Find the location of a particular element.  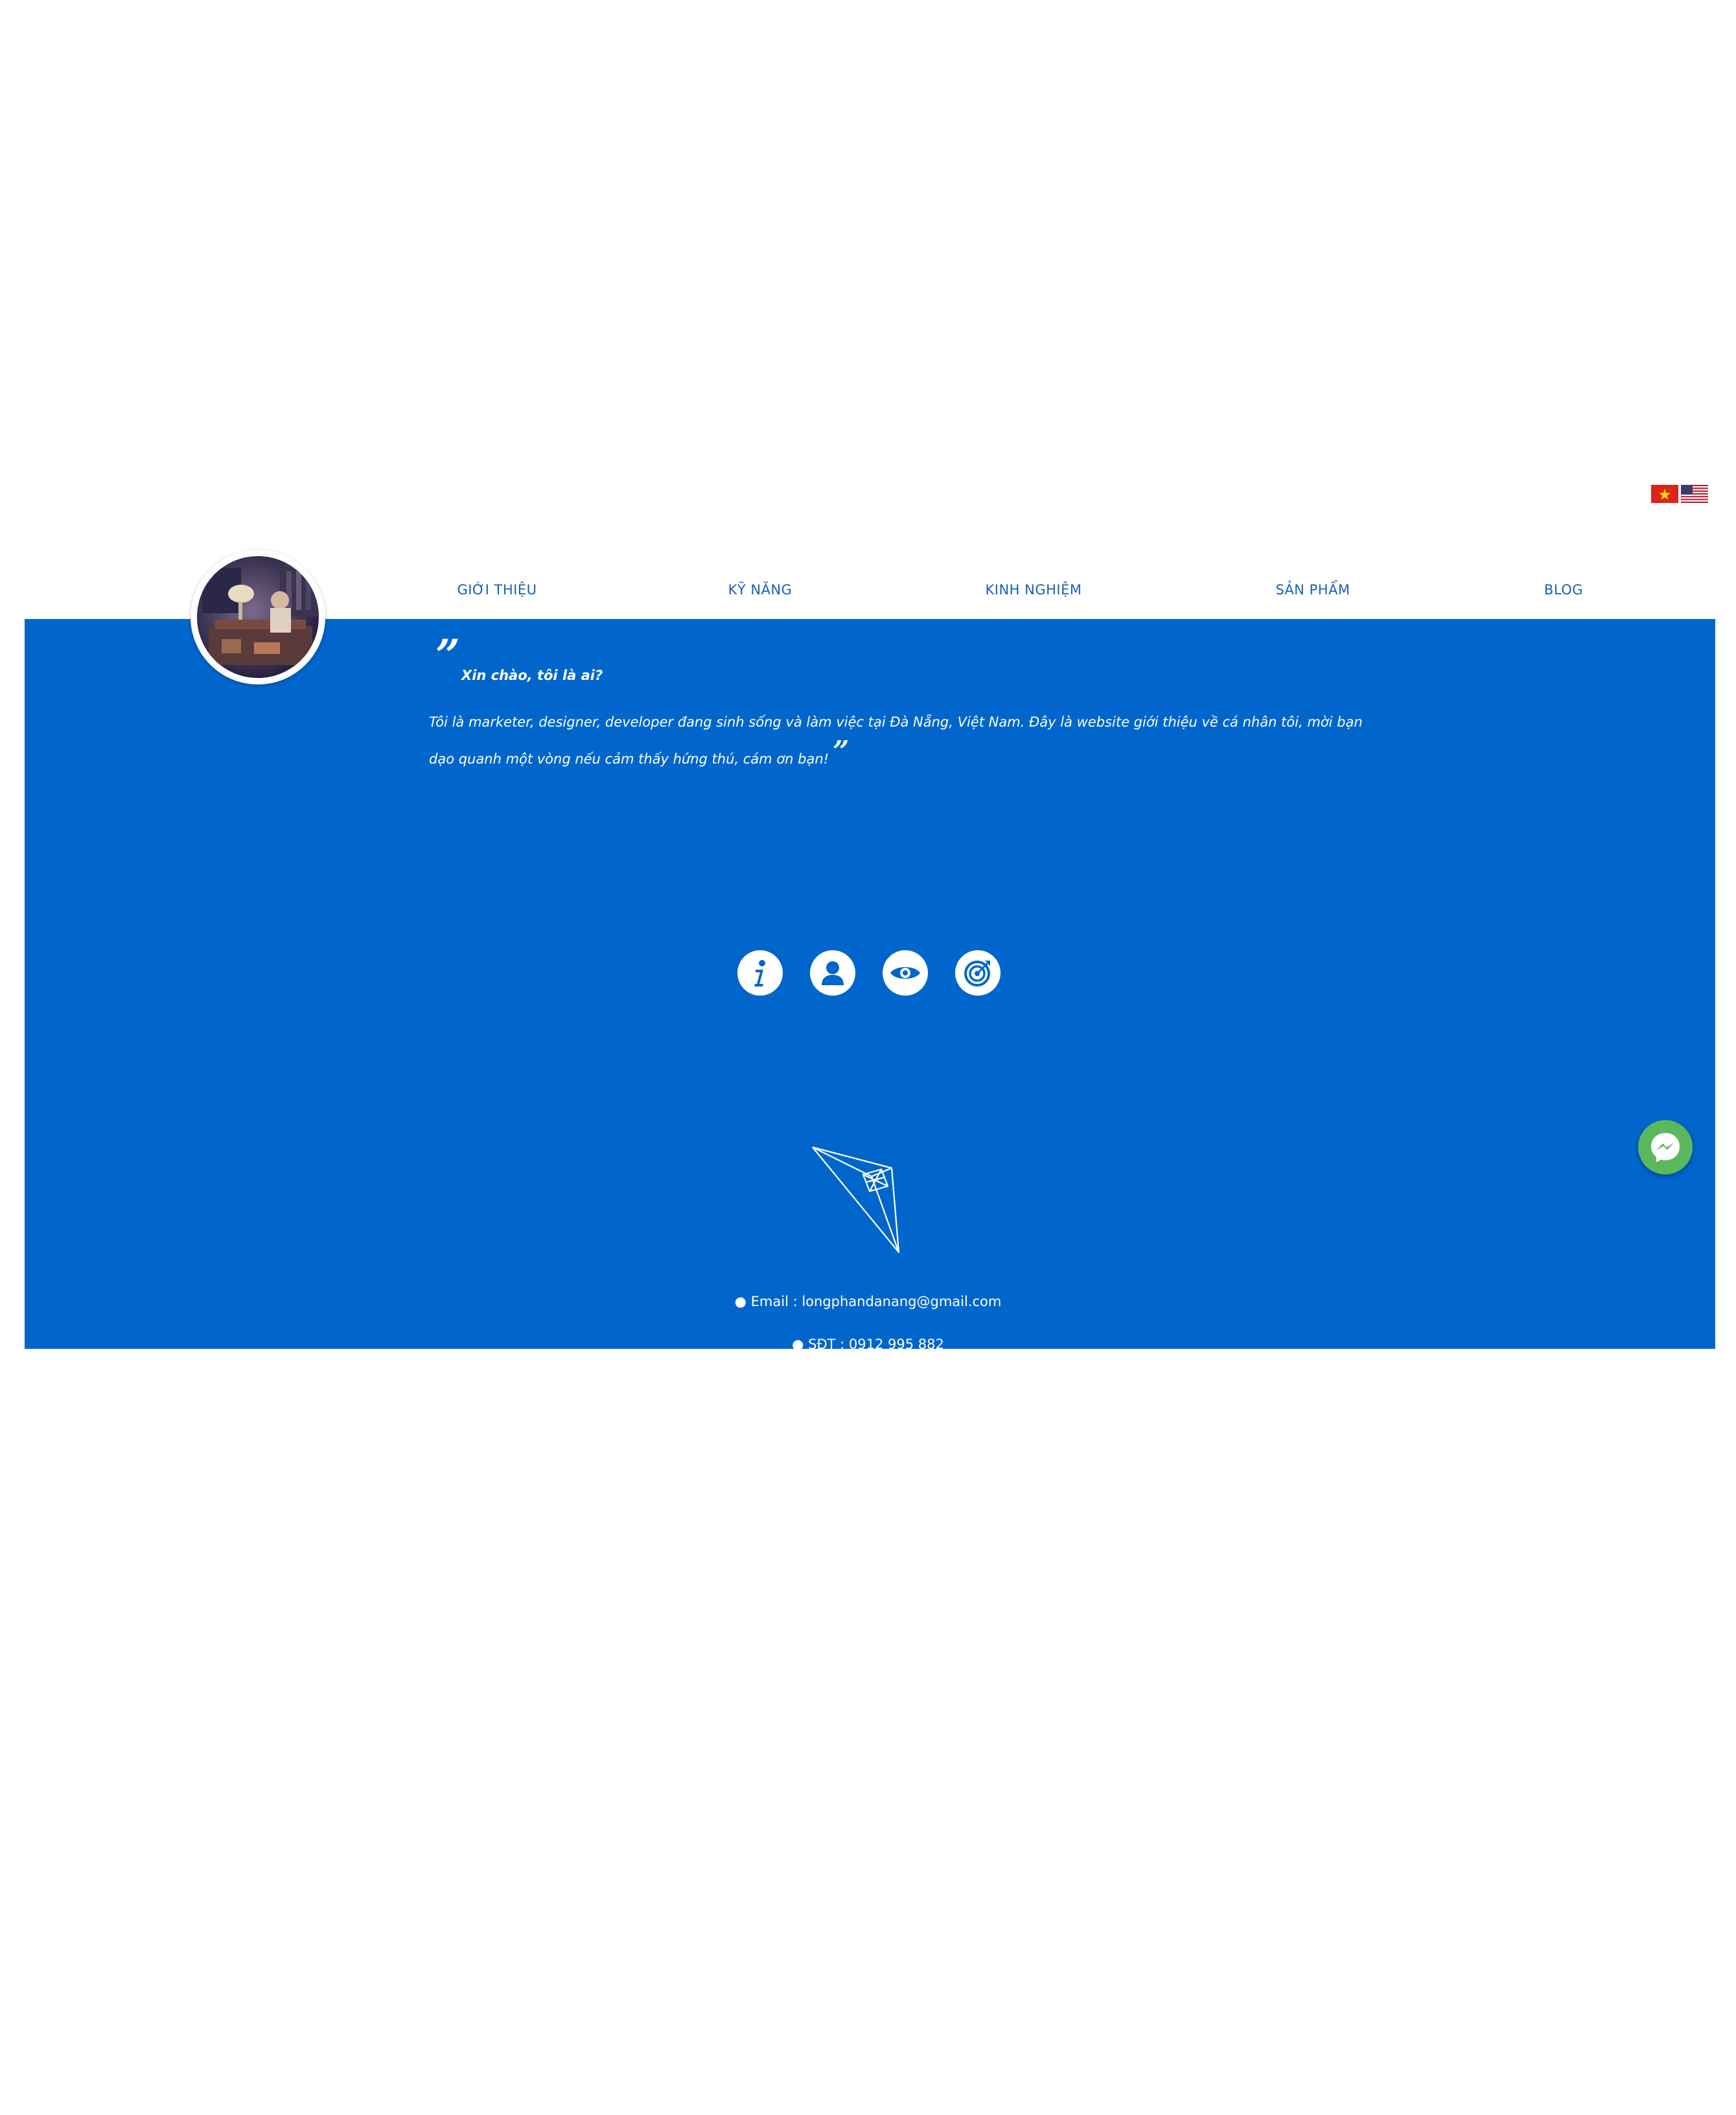

eye-button is located at coordinates (905, 973).